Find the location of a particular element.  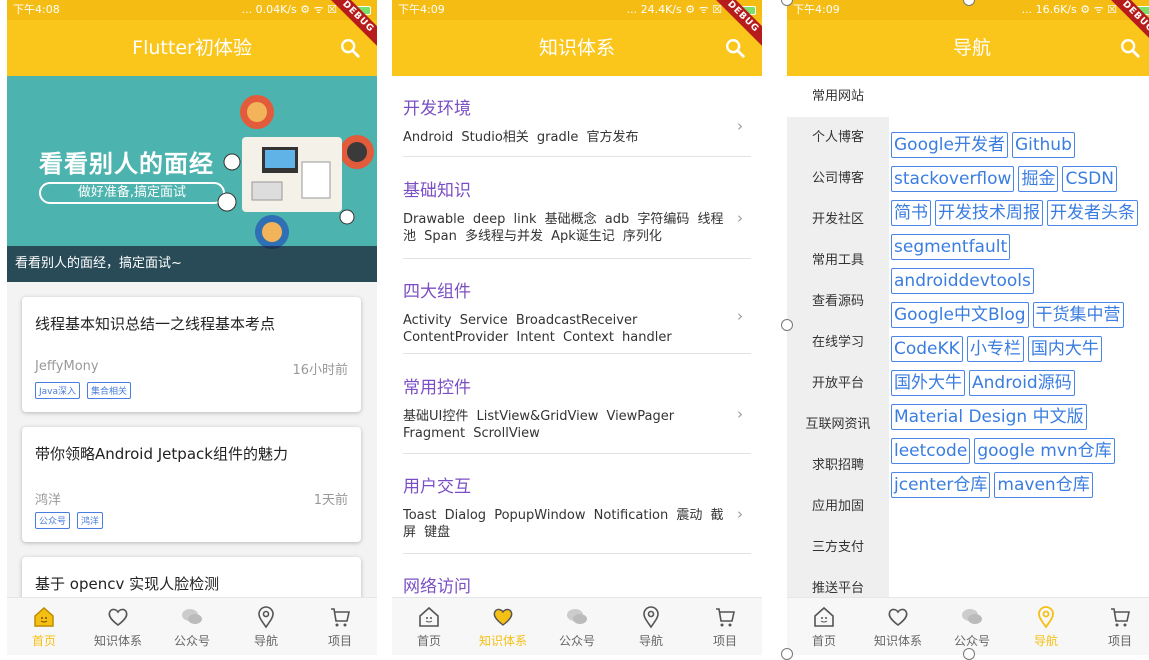

link-chip: leetcode is located at coordinates (931, 451).